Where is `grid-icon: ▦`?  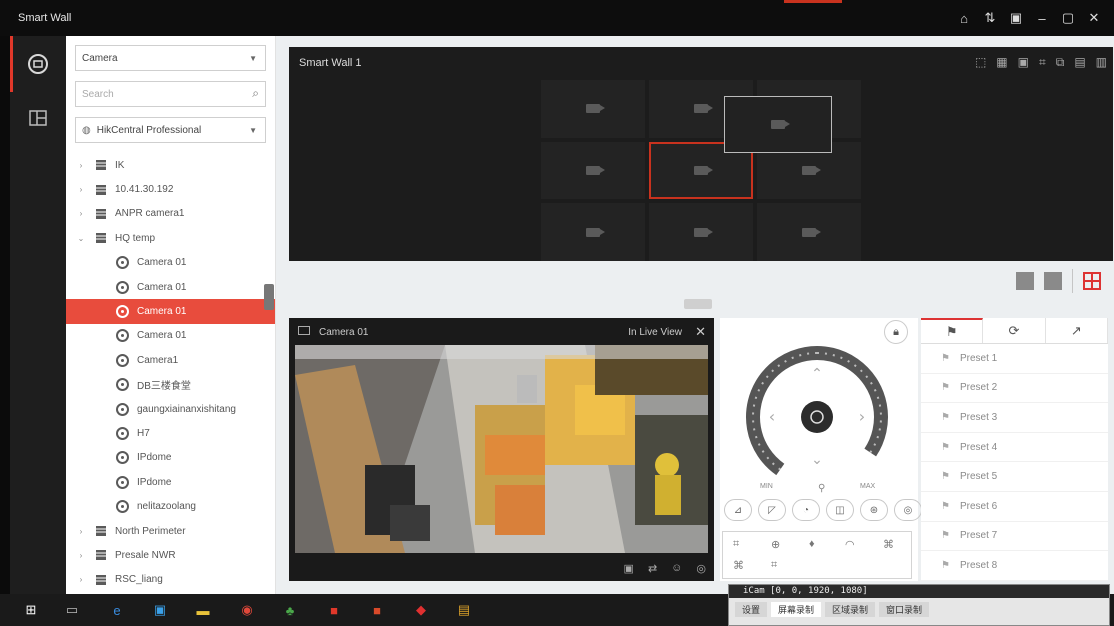 grid-icon: ▦ is located at coordinates (1001, 62).